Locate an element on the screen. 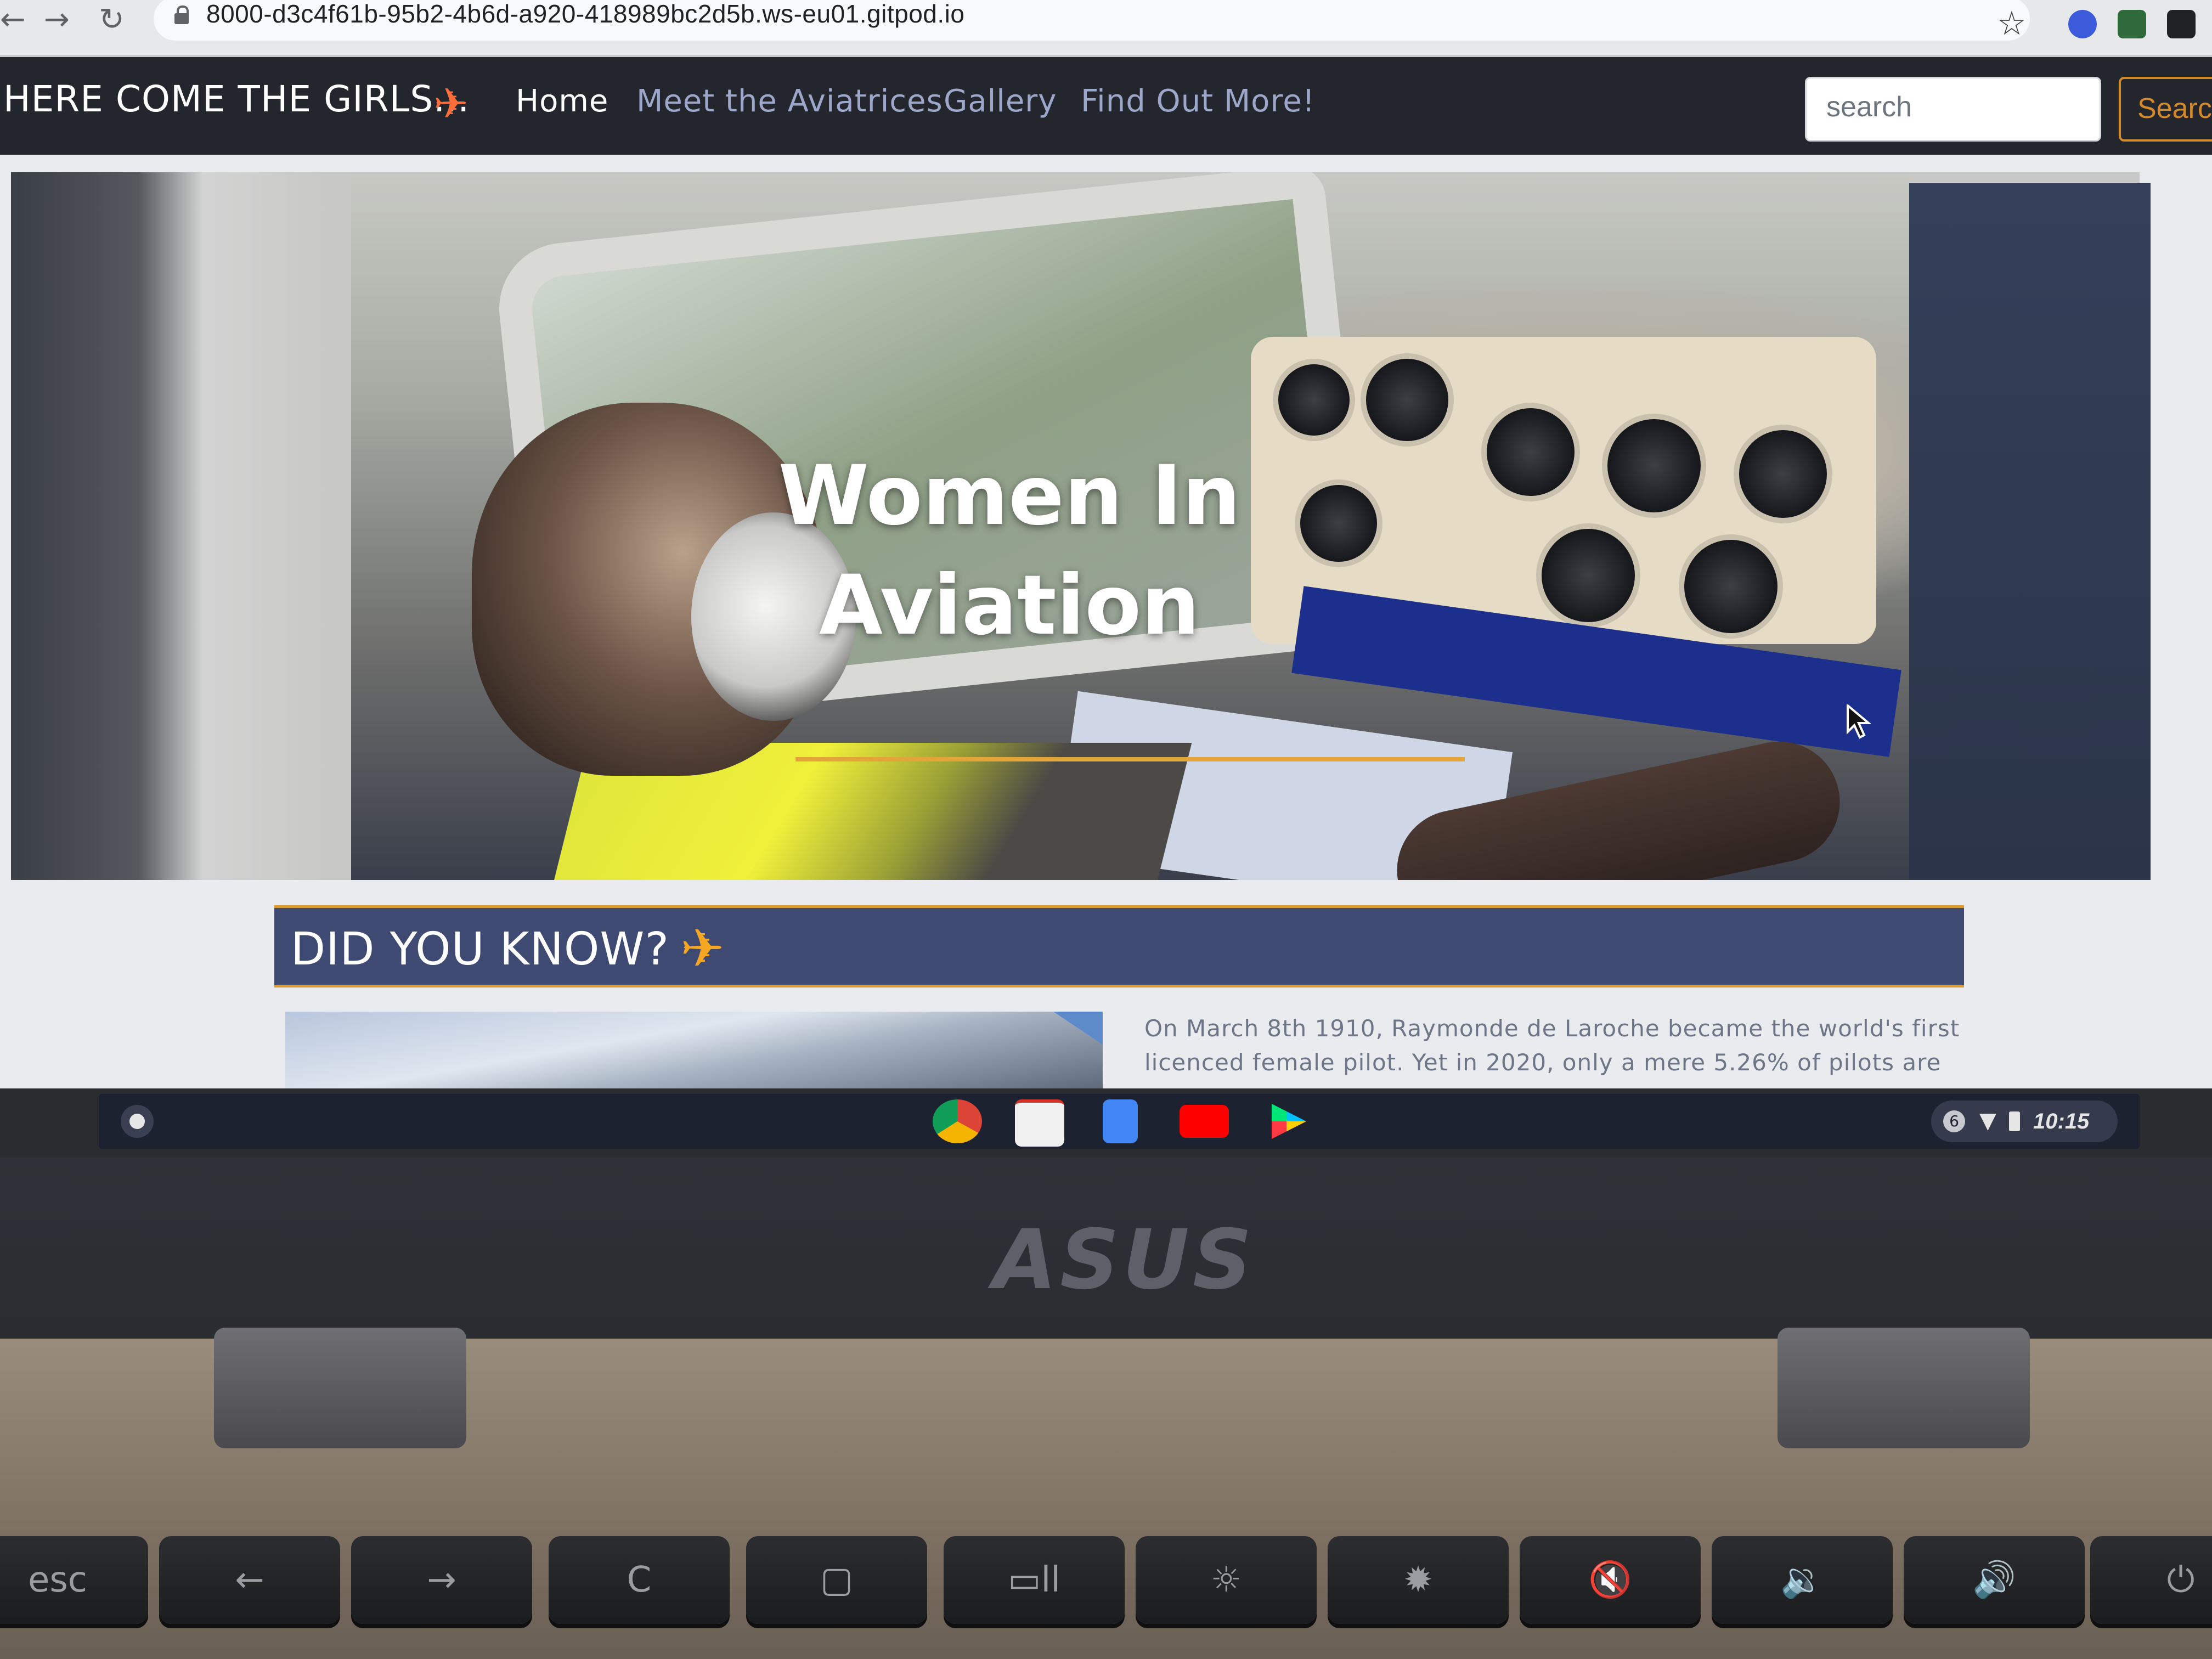 Image resolution: width=2212 pixels, height=1659 pixels. battery-icon is located at coordinates (2015, 1121).